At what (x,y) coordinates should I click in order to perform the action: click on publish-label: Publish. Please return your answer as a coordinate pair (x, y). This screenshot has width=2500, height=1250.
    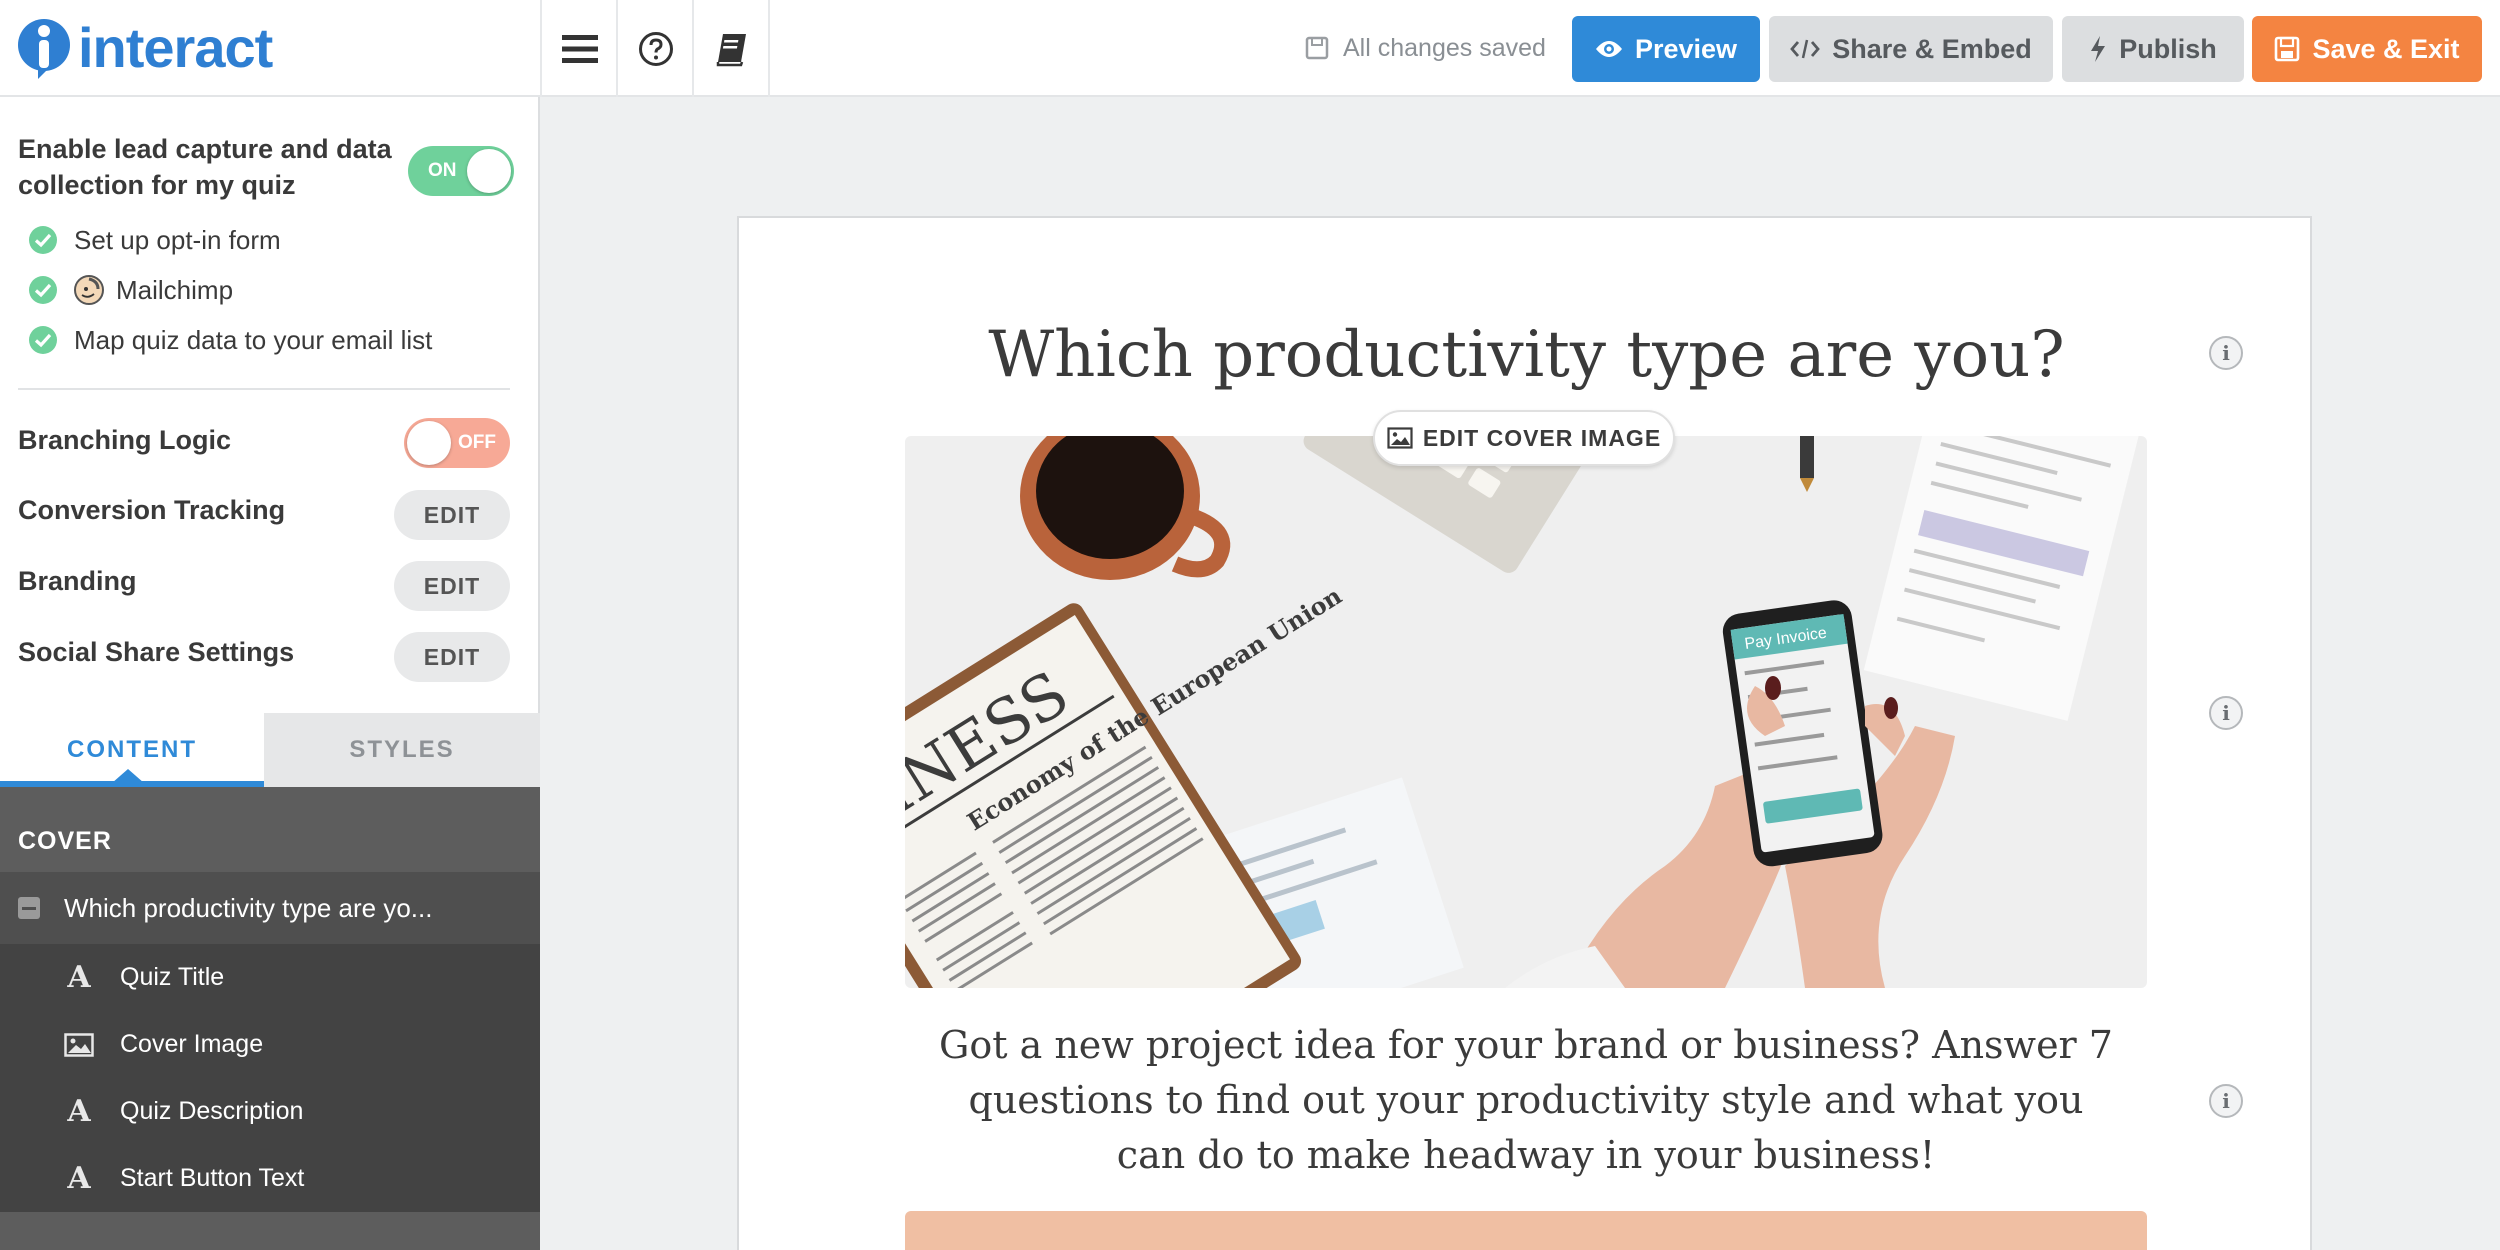
    Looking at the image, I should click on (2168, 48).